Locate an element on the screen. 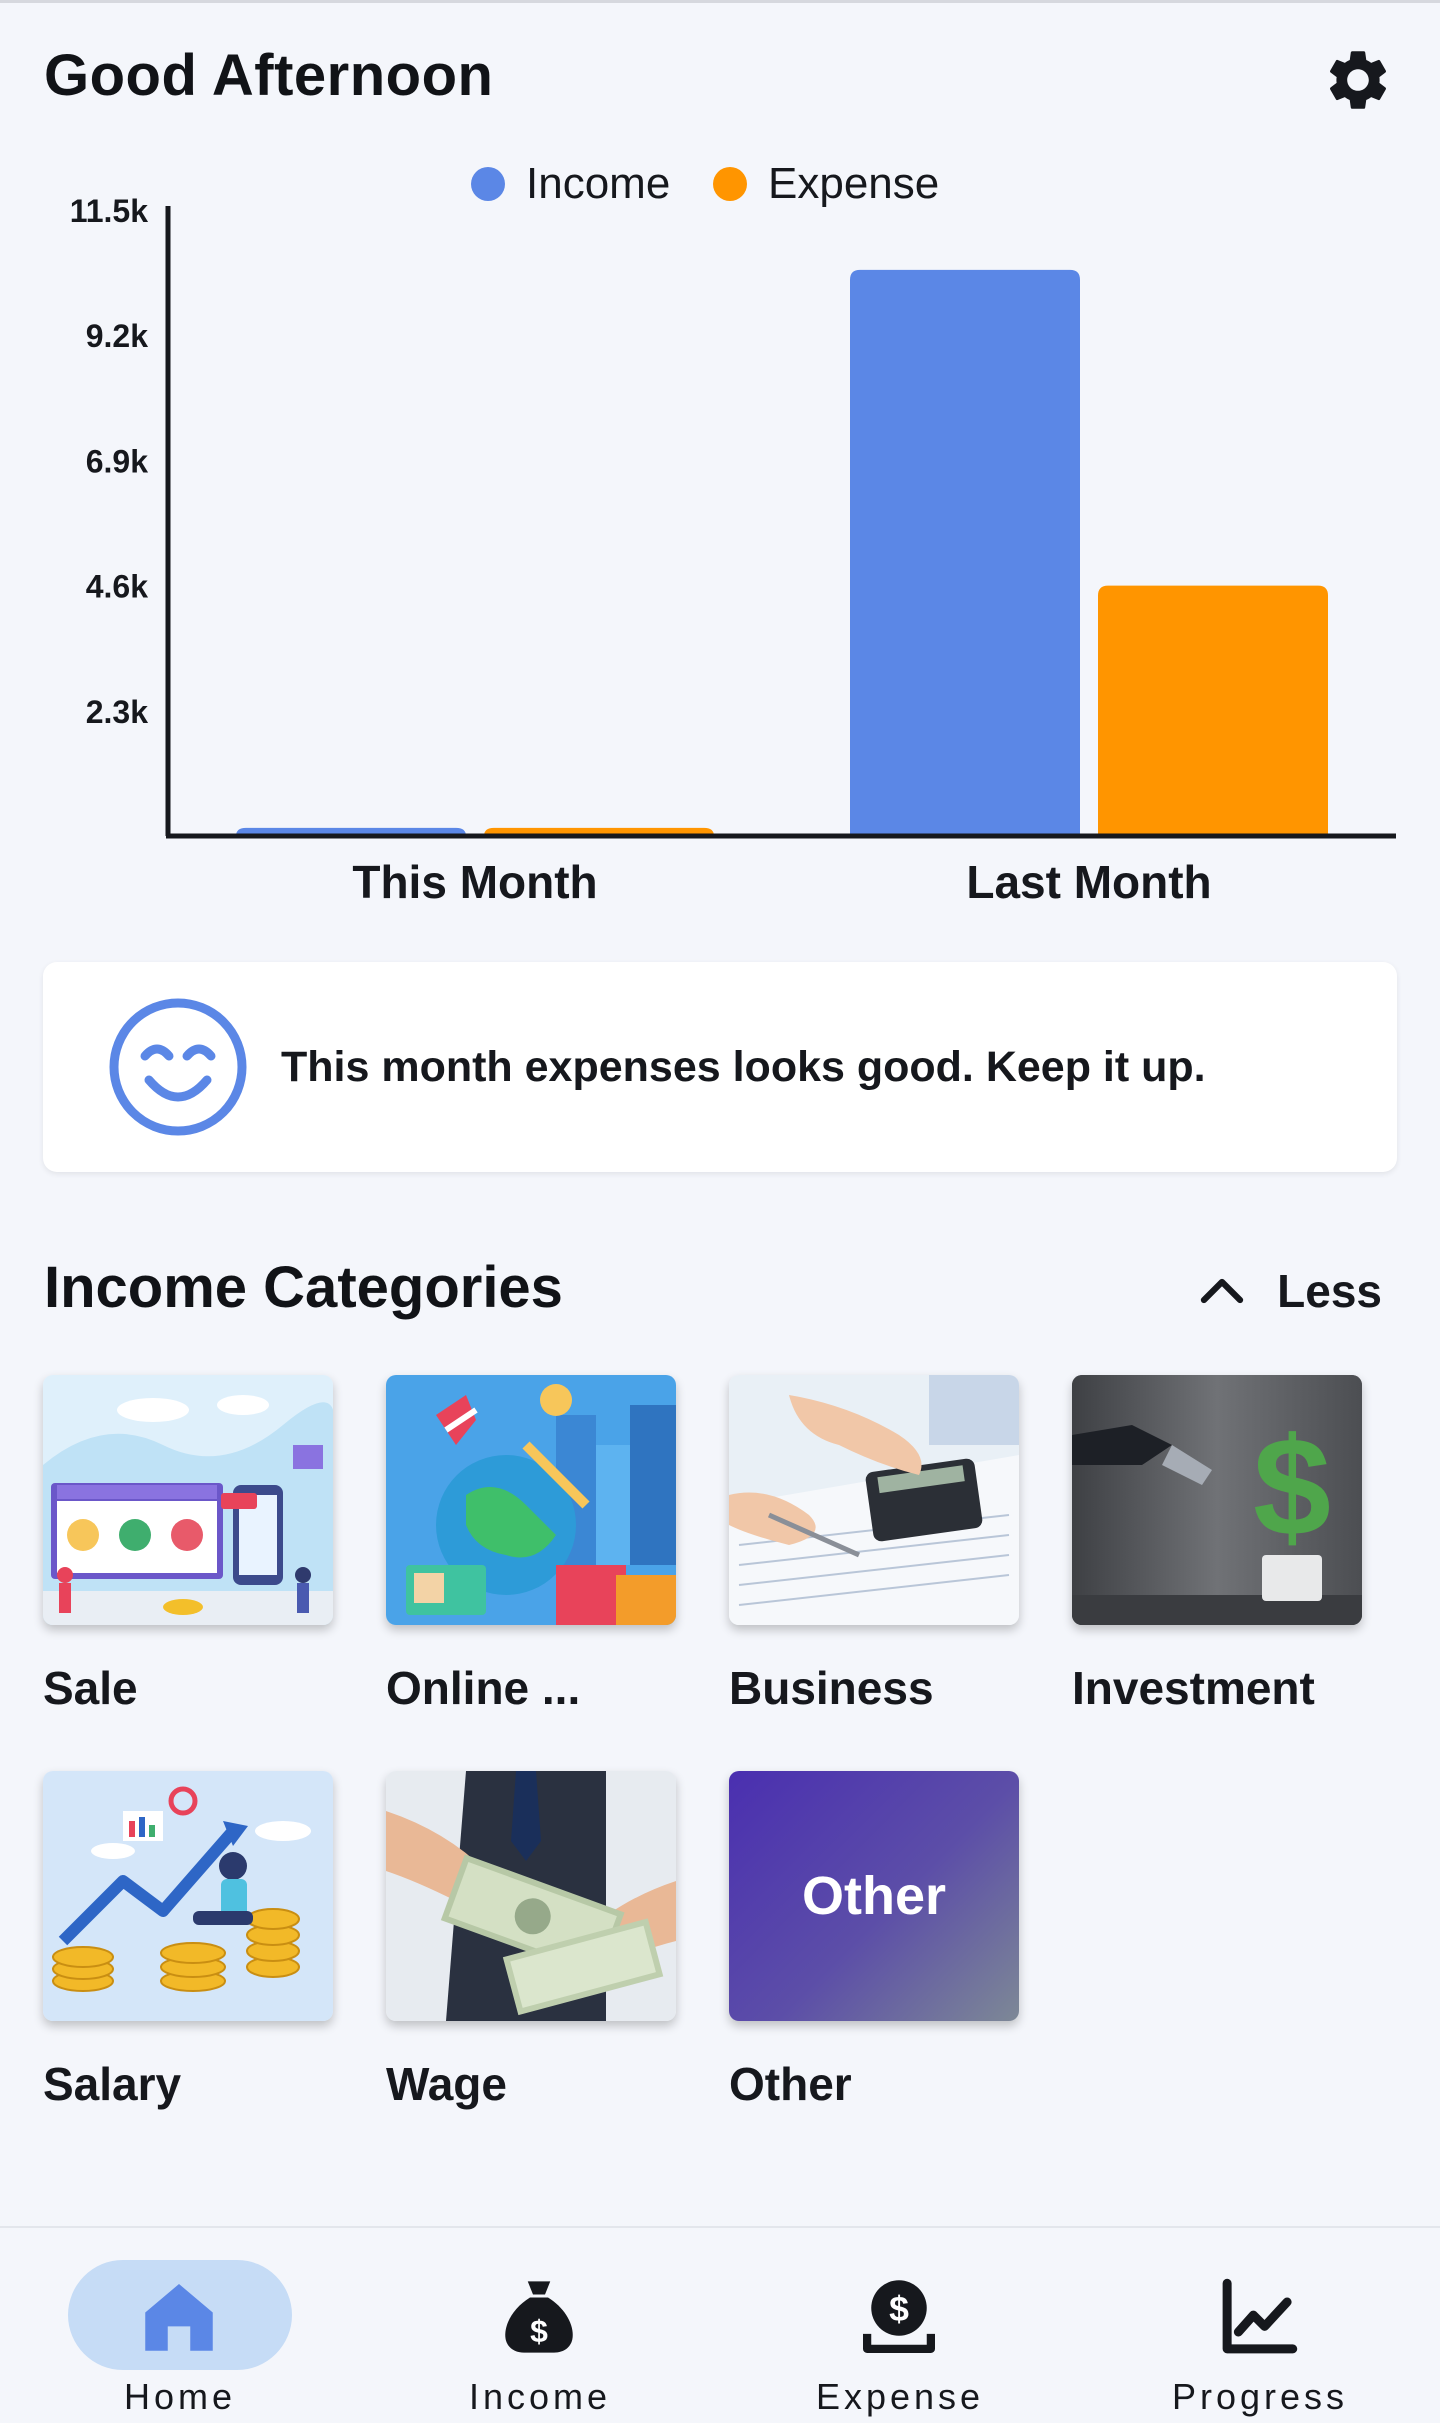 The height and width of the screenshot is (2423, 1440). category-salary: Salary is located at coordinates (188, 1941).